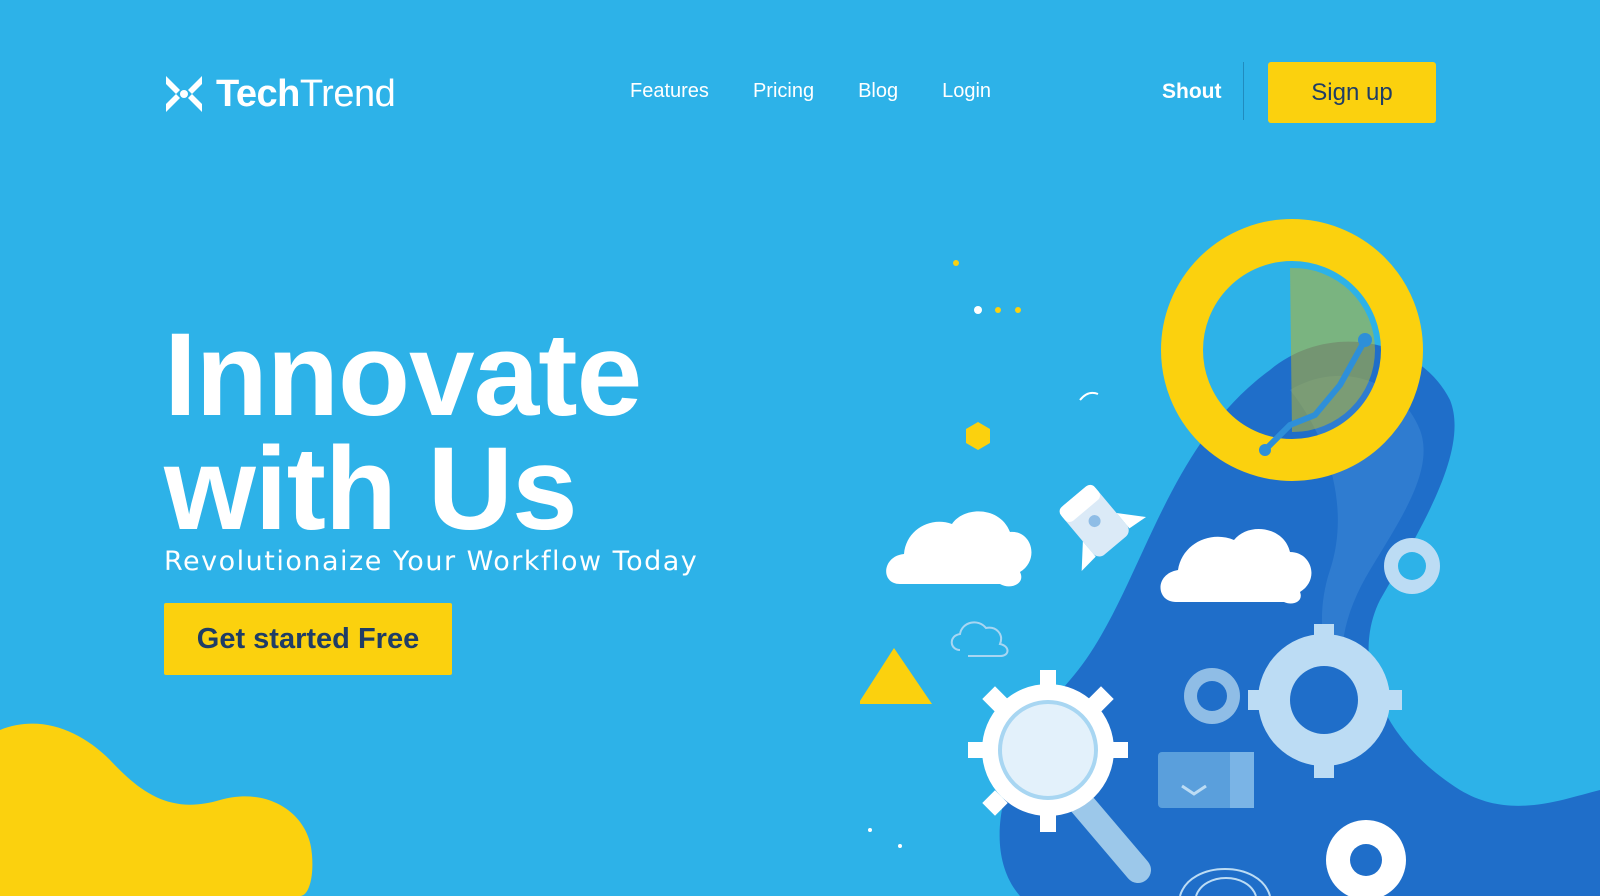  I want to click on brand-logo: TechTrend, so click(279, 94).